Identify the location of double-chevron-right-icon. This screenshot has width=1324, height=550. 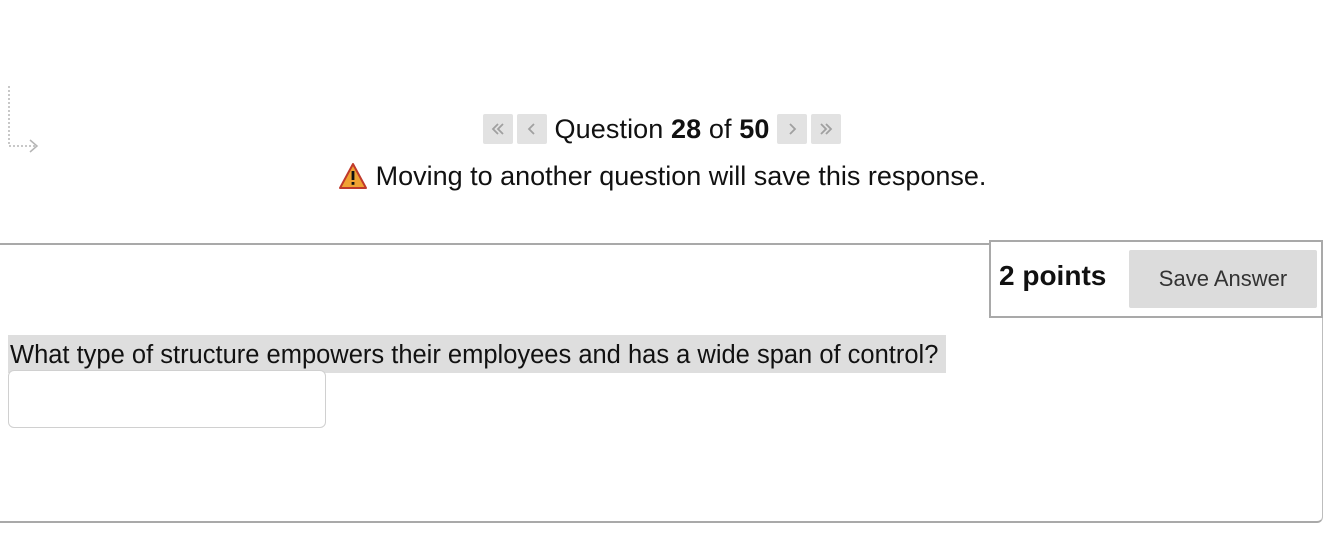
(826, 129).